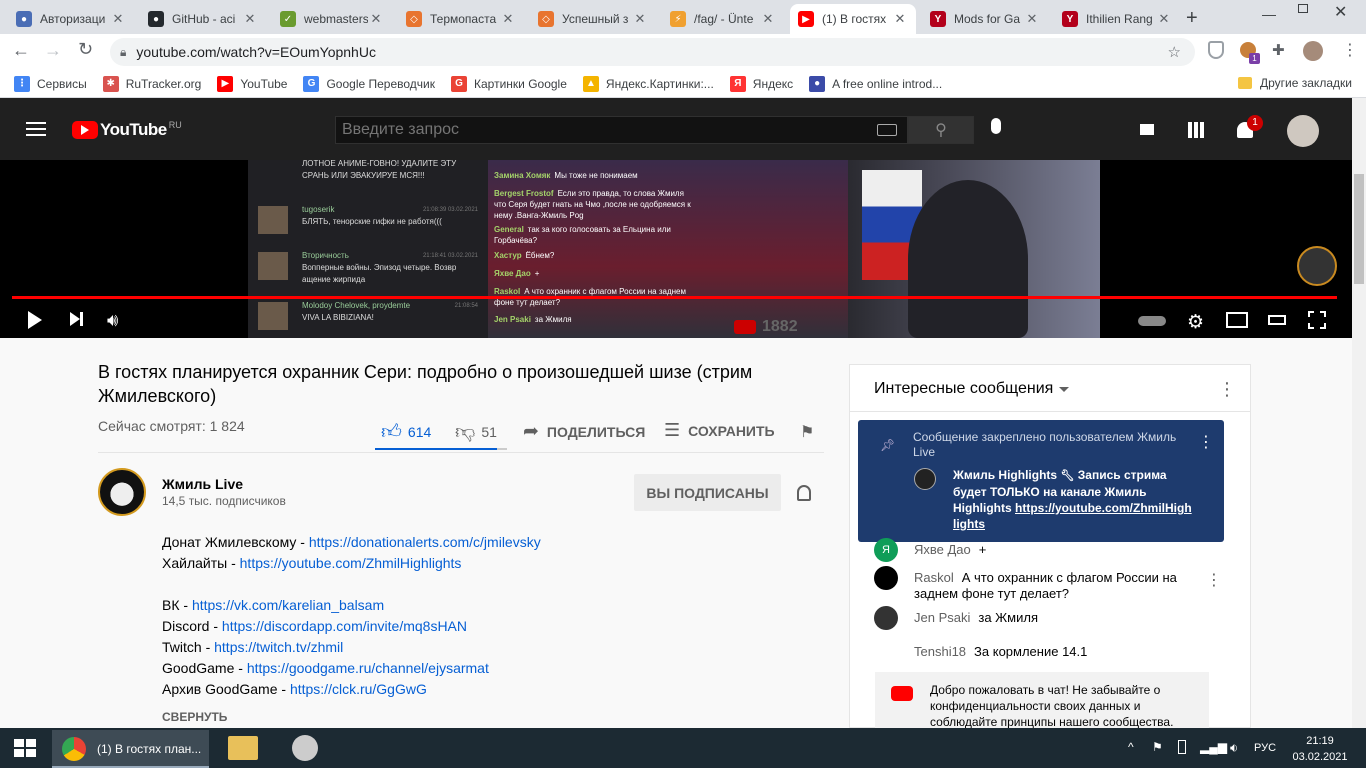  I want to click on shield-icon, so click(1216, 50).